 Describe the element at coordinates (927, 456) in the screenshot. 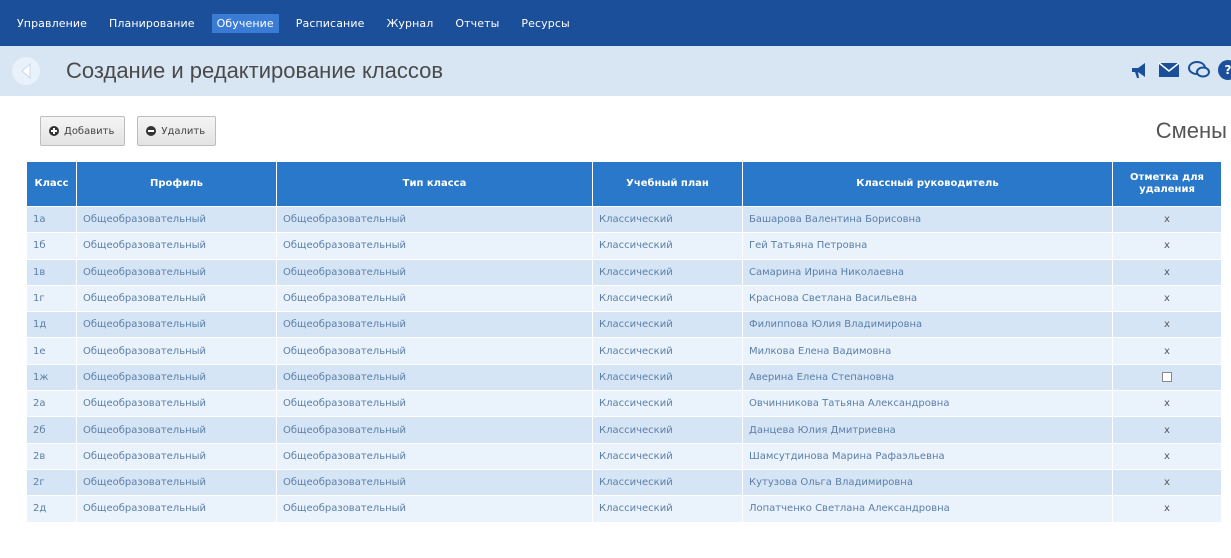

I see `cell-teacher: Шамсутдинова Марина Рафаэльевна` at that location.